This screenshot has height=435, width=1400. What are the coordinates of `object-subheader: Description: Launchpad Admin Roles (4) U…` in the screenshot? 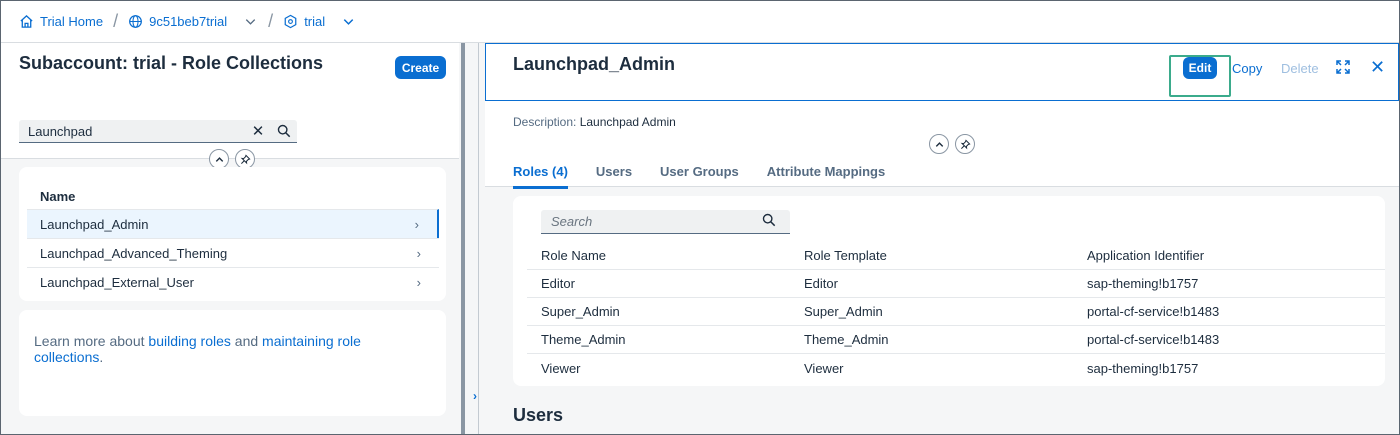 It's located at (942, 145).